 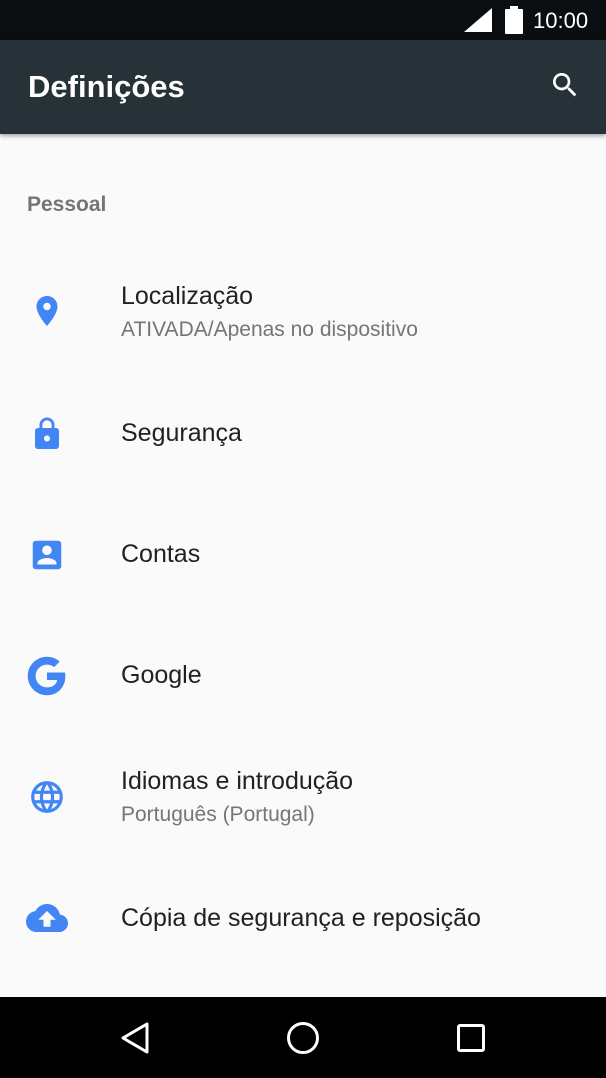 I want to click on page-title: Definições, so click(x=106, y=86).